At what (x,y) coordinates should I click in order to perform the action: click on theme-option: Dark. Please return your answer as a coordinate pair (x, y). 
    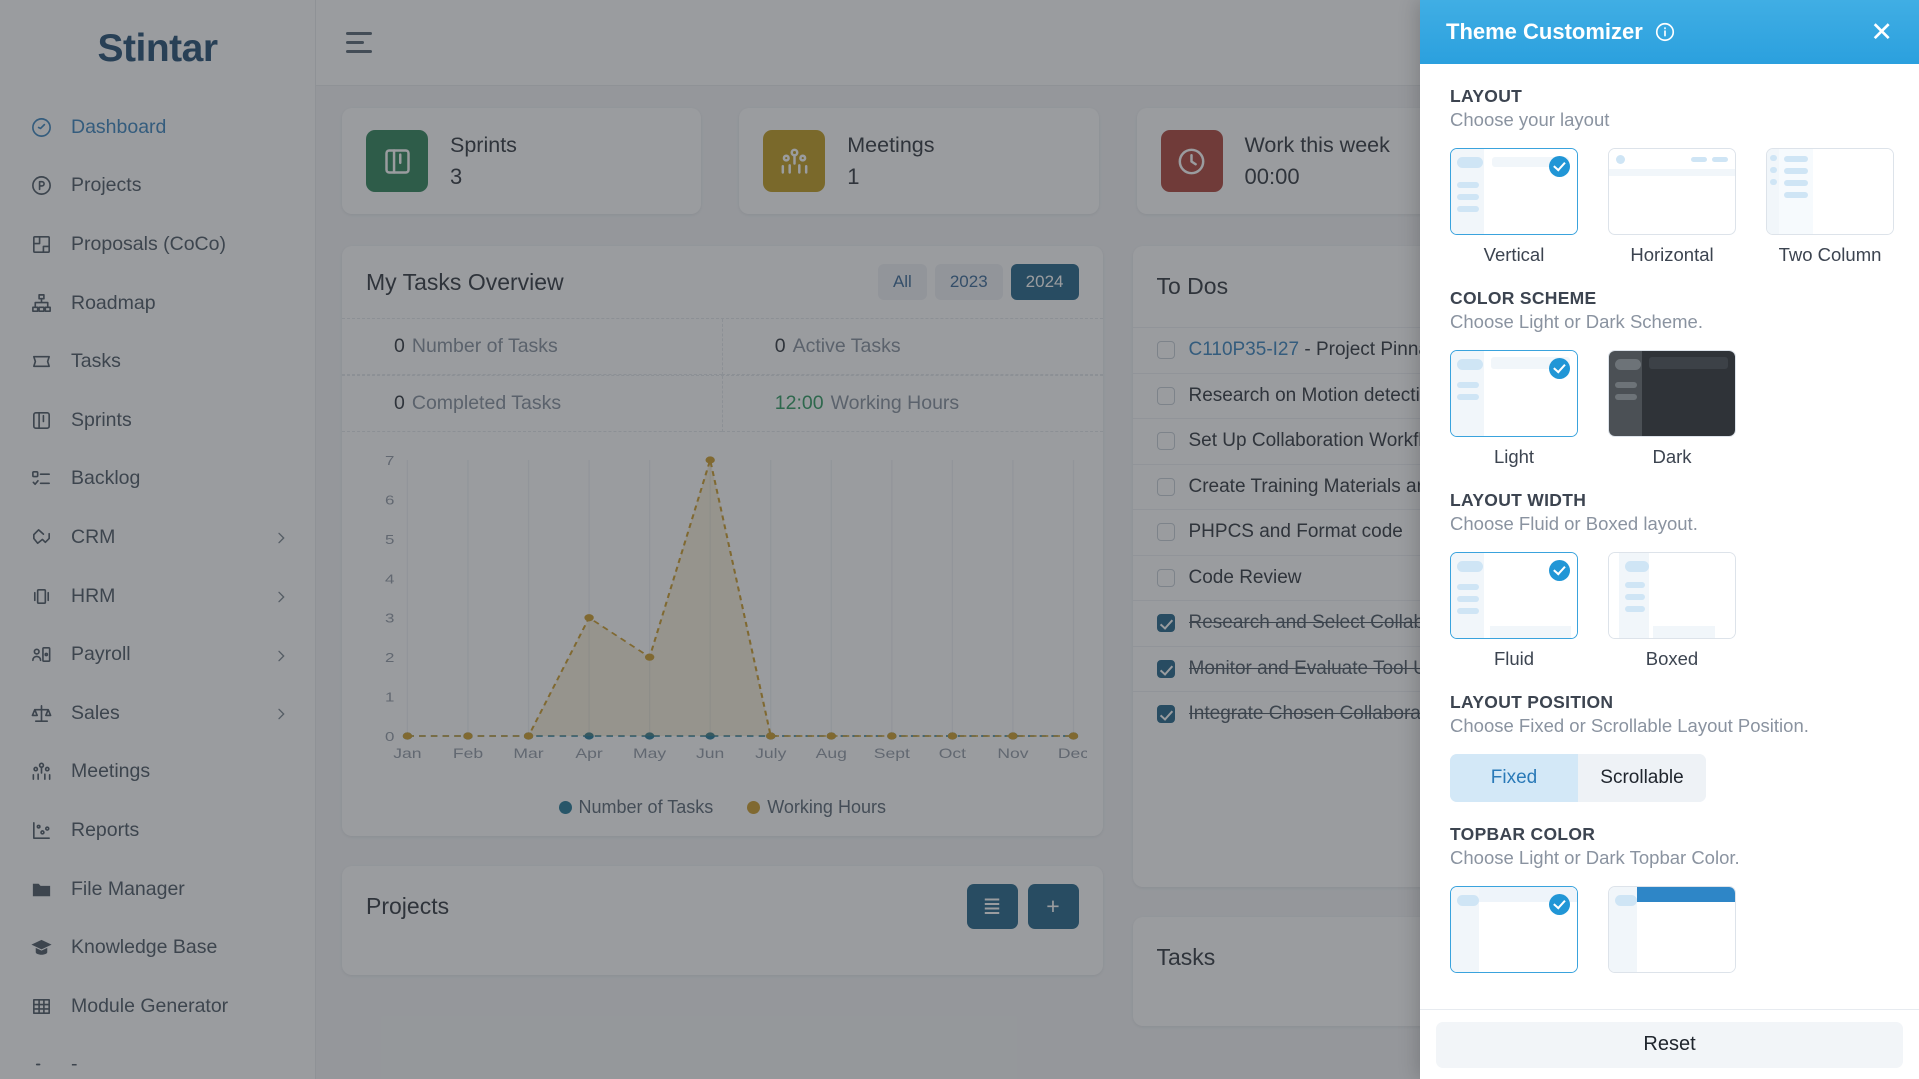
    Looking at the image, I should click on (1672, 409).